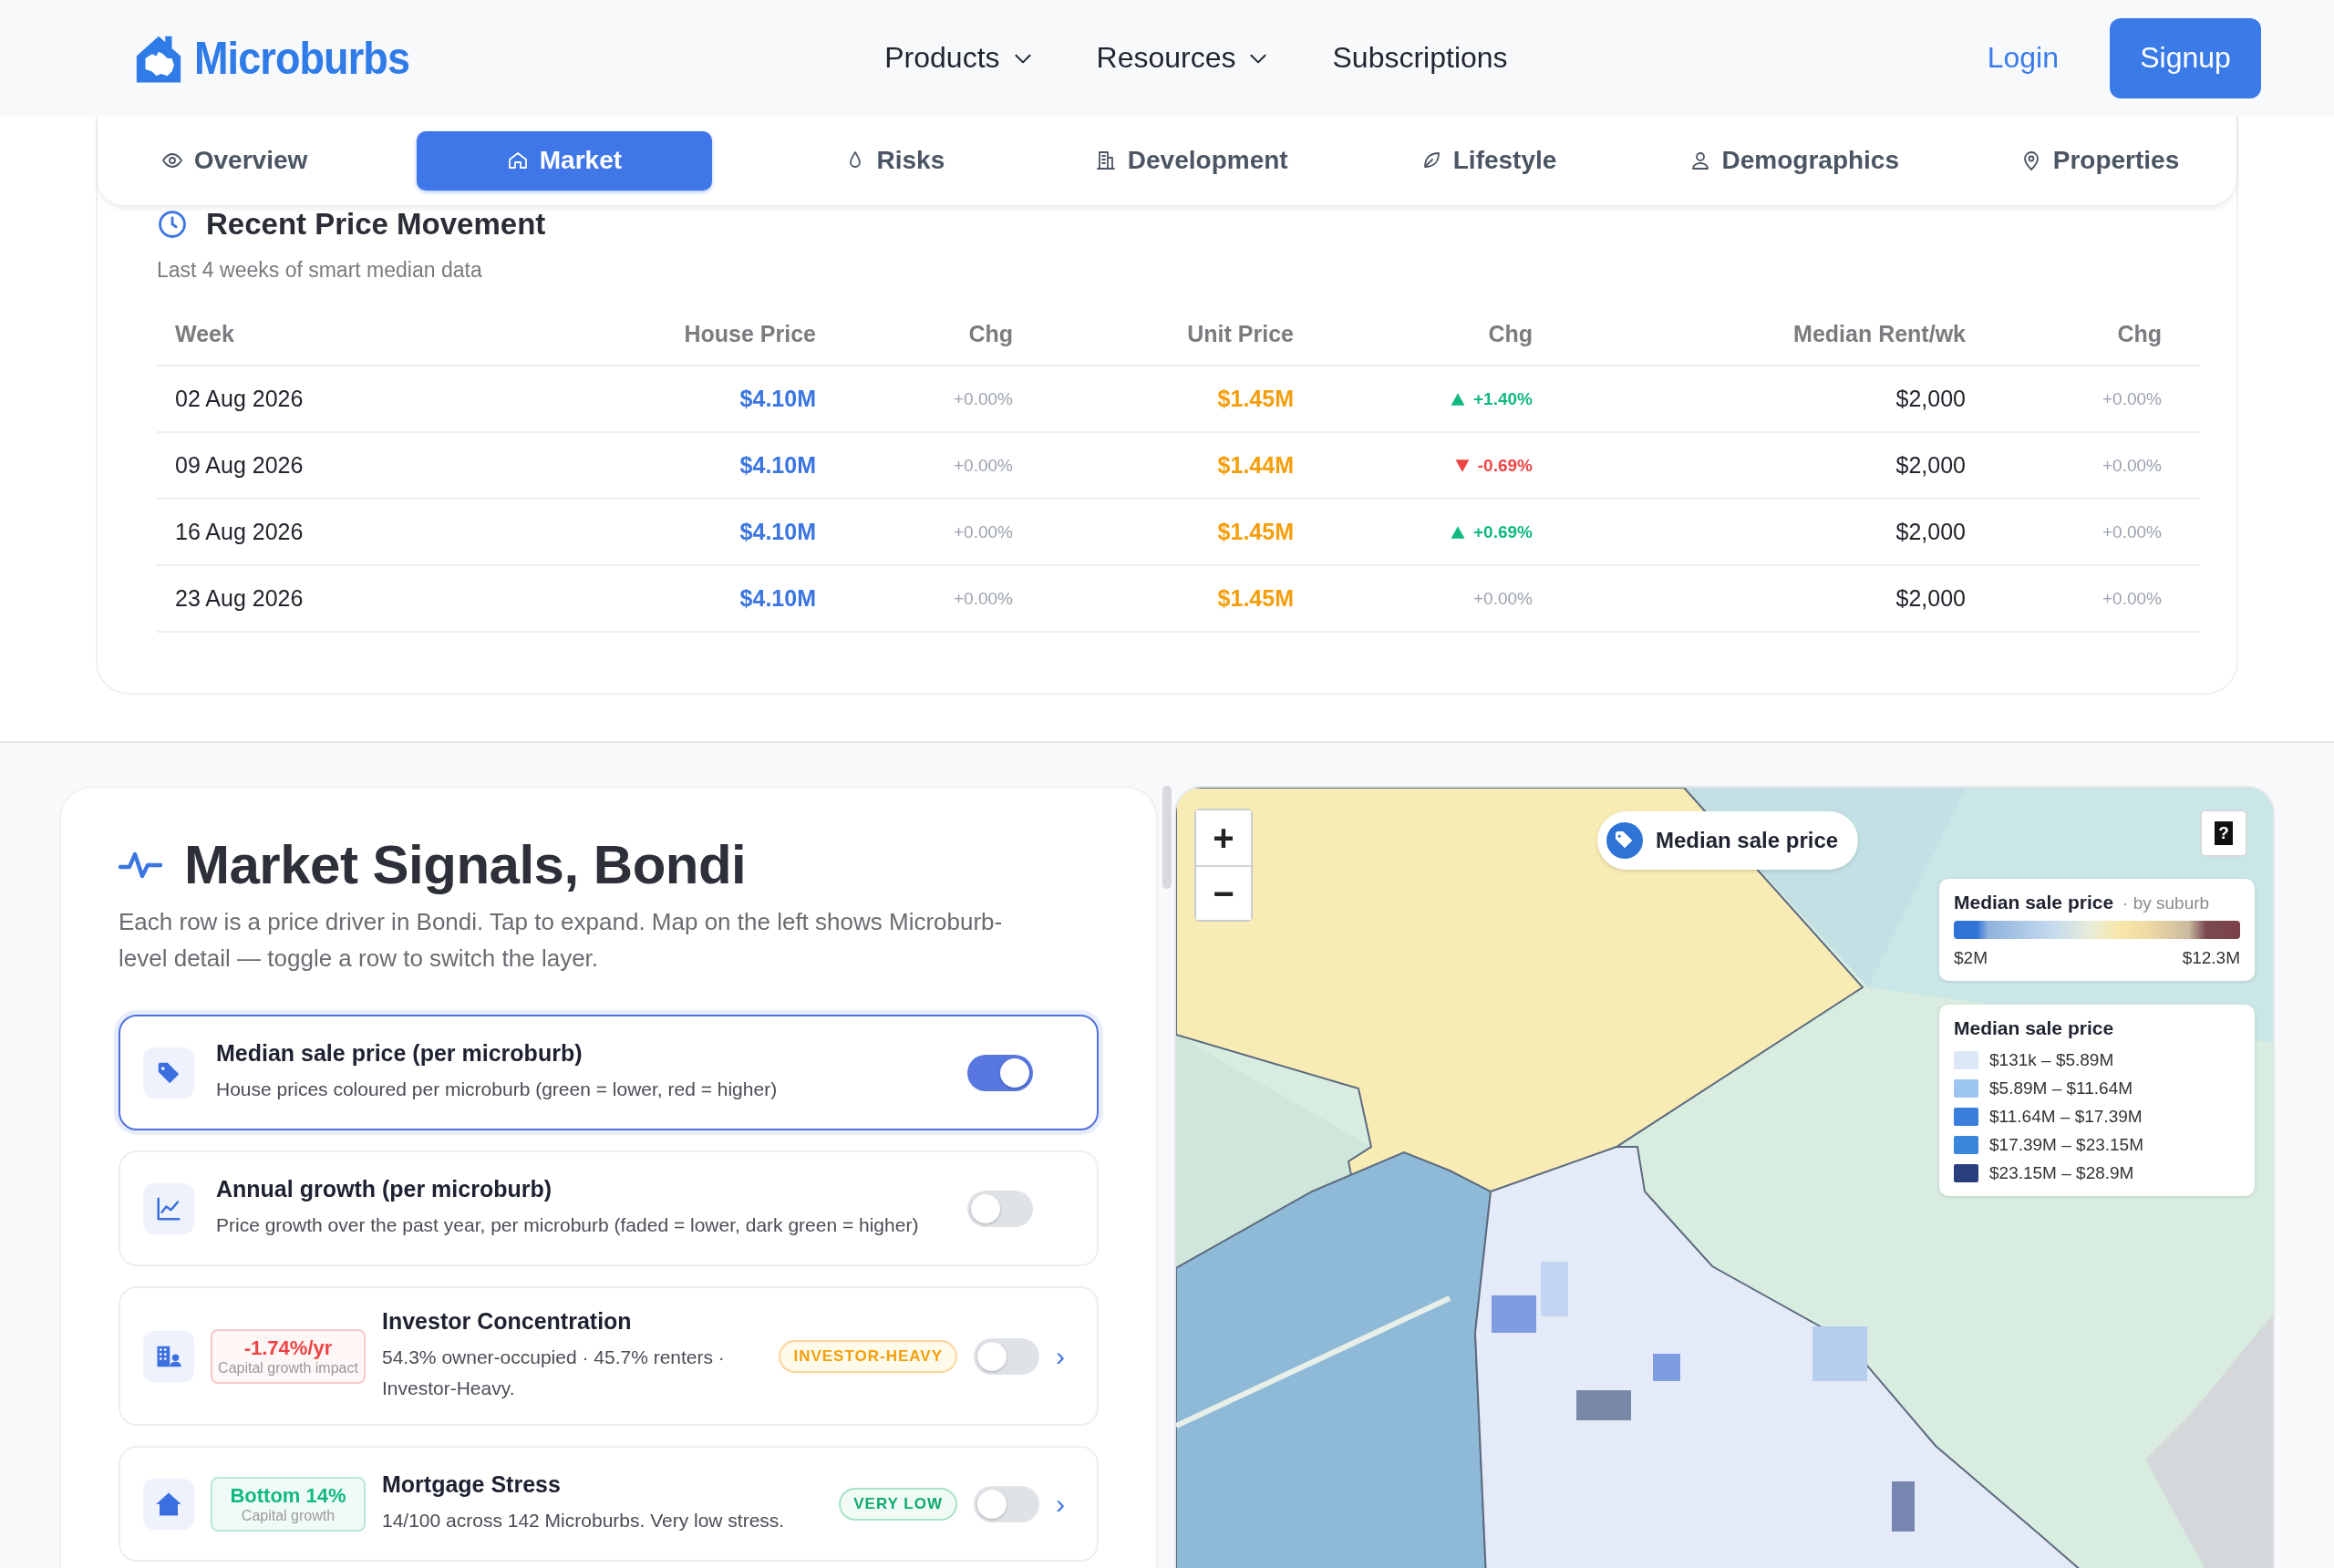 The image size is (2334, 1568). Describe the element at coordinates (898, 1504) in the screenshot. I see `status-tag: VERY LOW` at that location.